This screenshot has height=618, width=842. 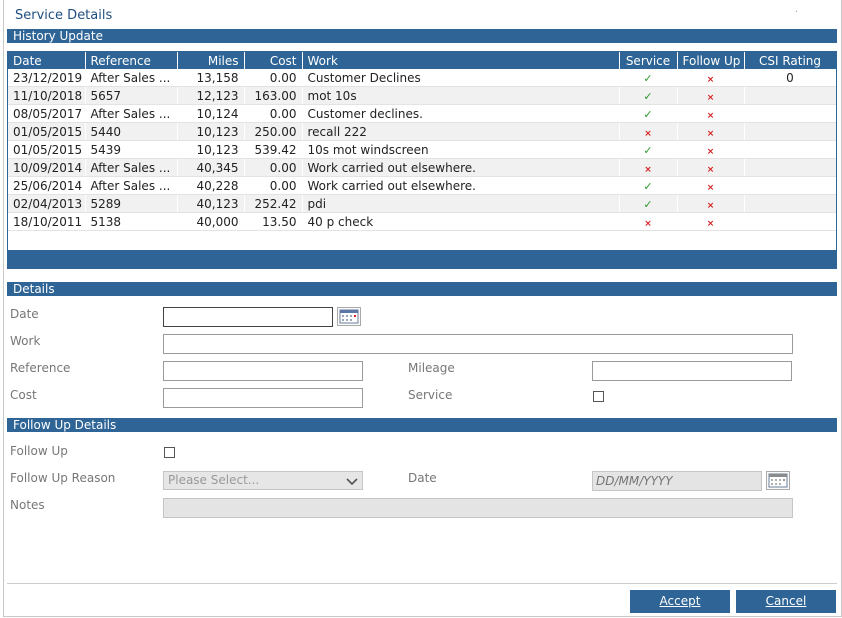 I want to click on cell-work: Customer declines., so click(x=461, y=113).